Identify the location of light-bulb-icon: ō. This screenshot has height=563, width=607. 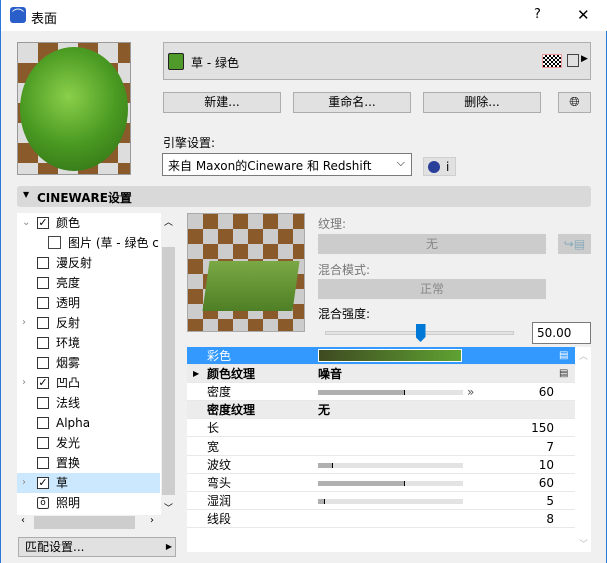
(43, 503).